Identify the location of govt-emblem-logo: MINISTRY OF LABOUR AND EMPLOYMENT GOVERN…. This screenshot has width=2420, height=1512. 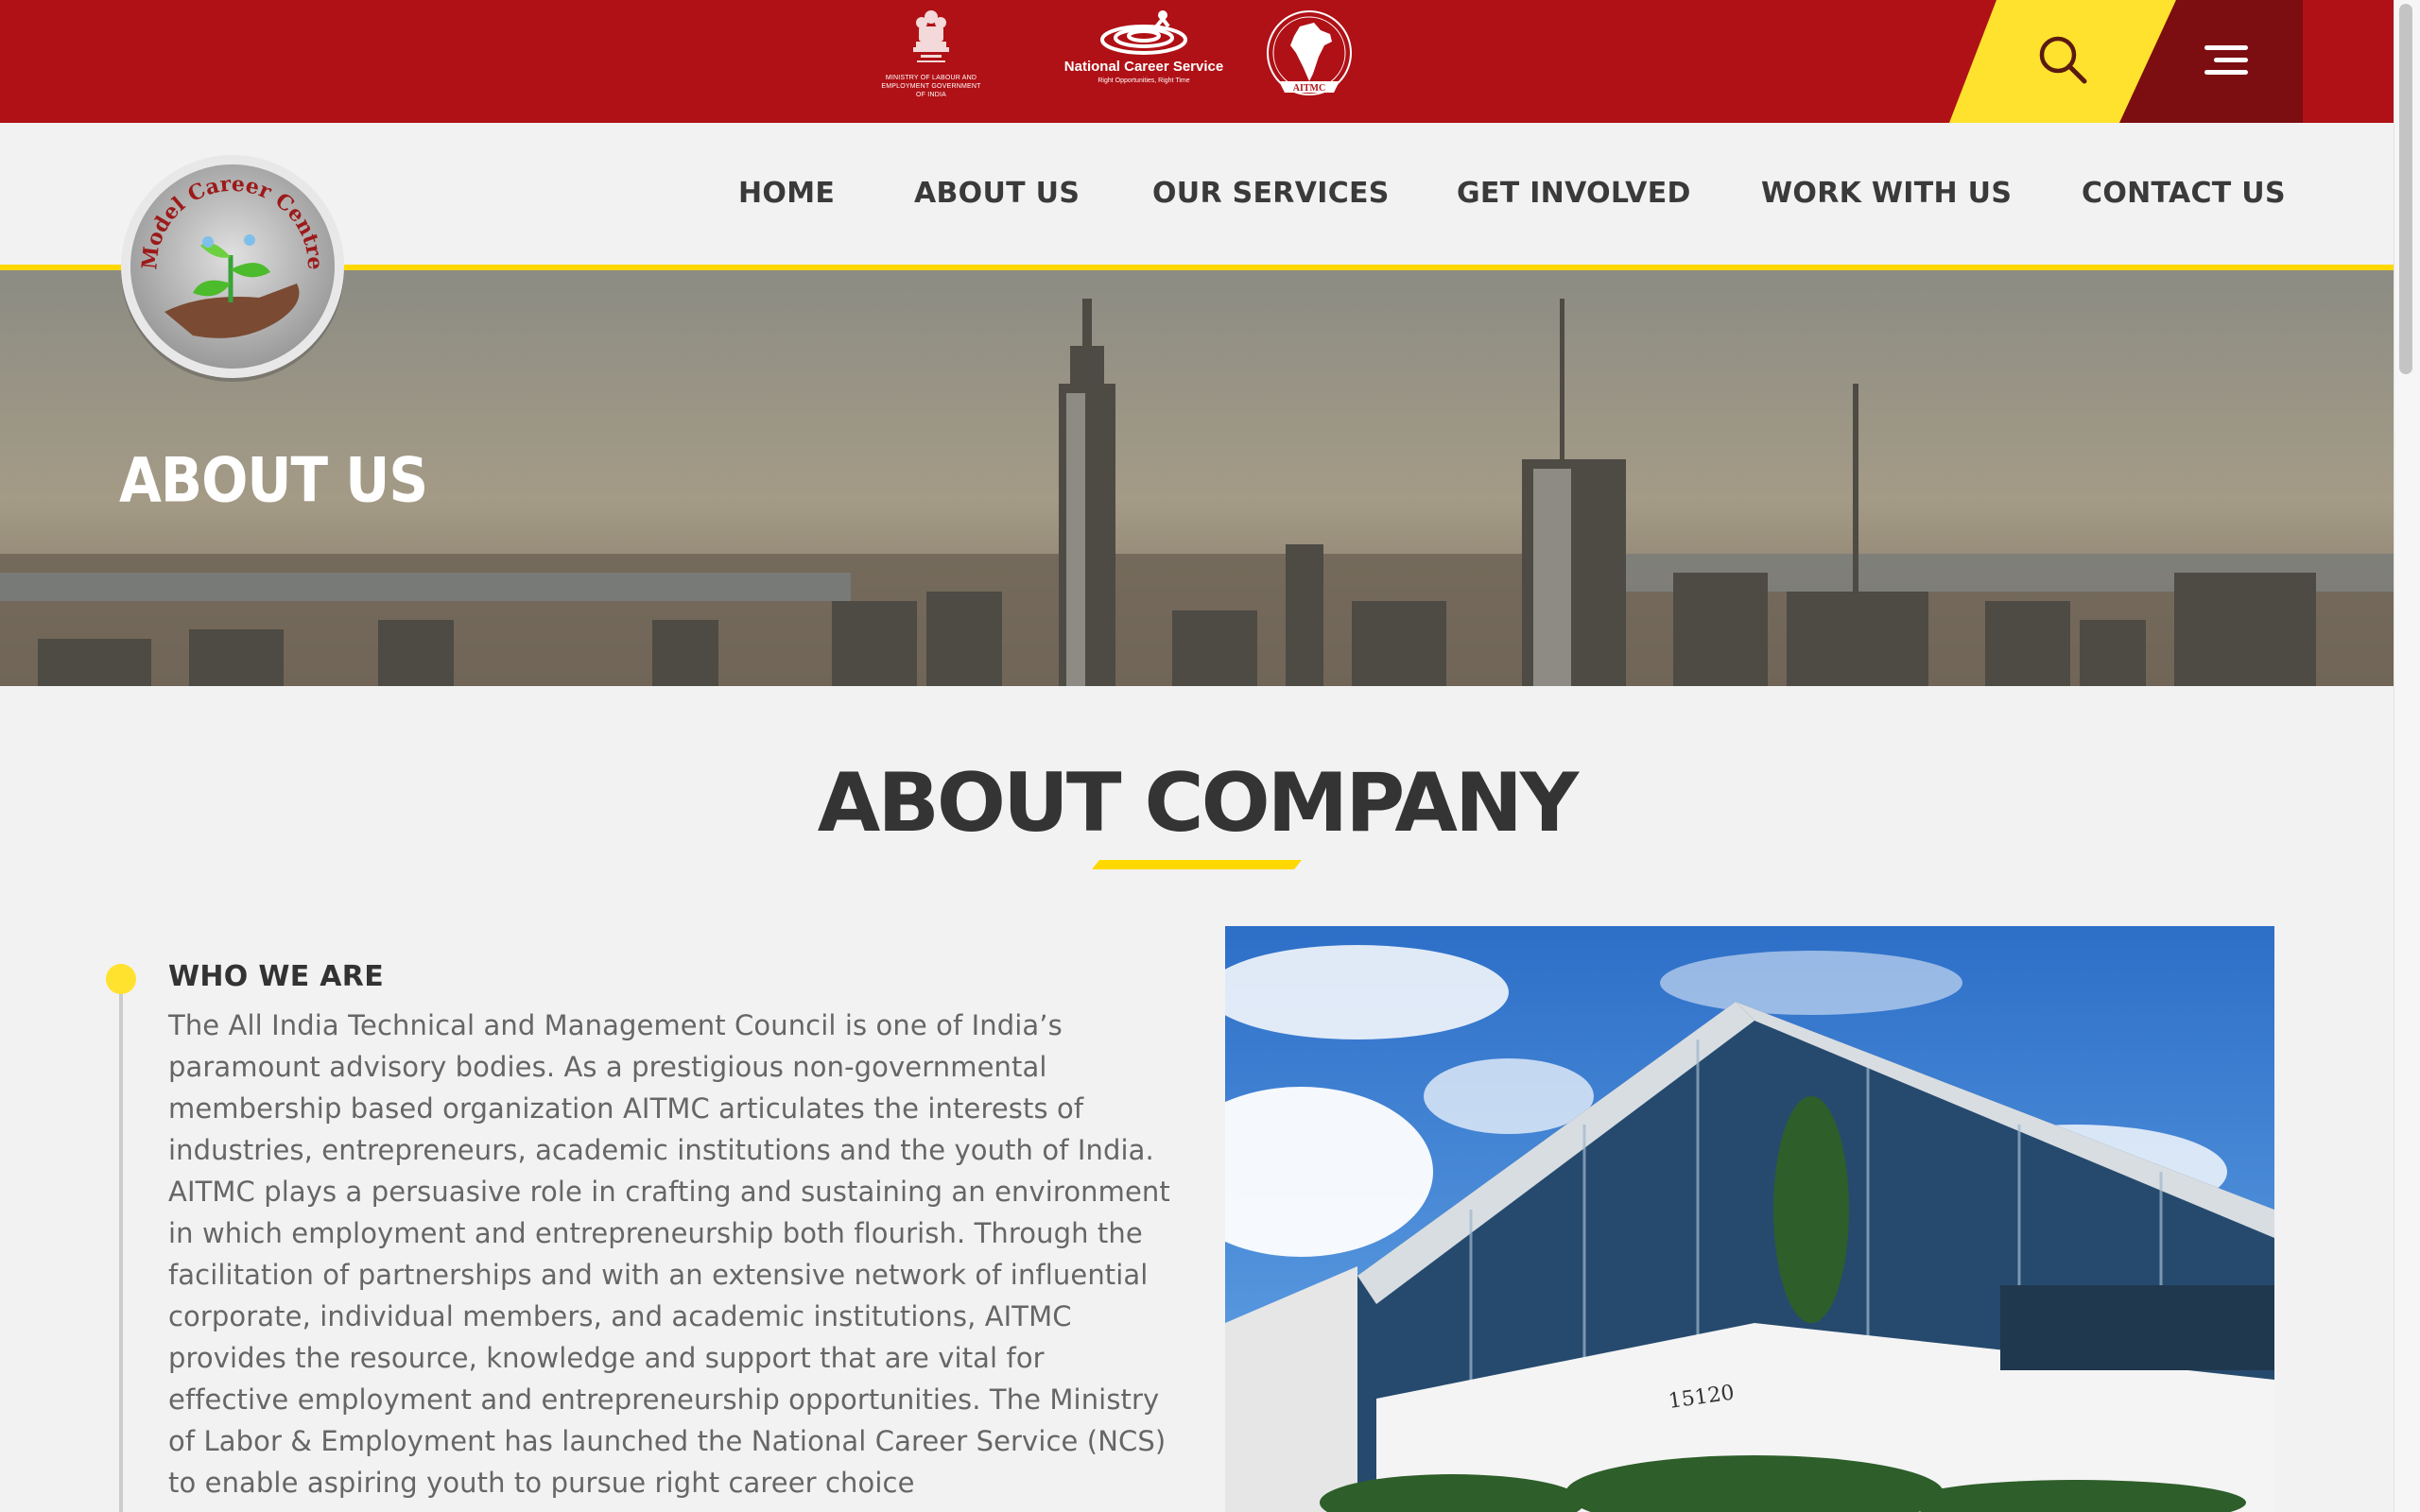
(931, 53).